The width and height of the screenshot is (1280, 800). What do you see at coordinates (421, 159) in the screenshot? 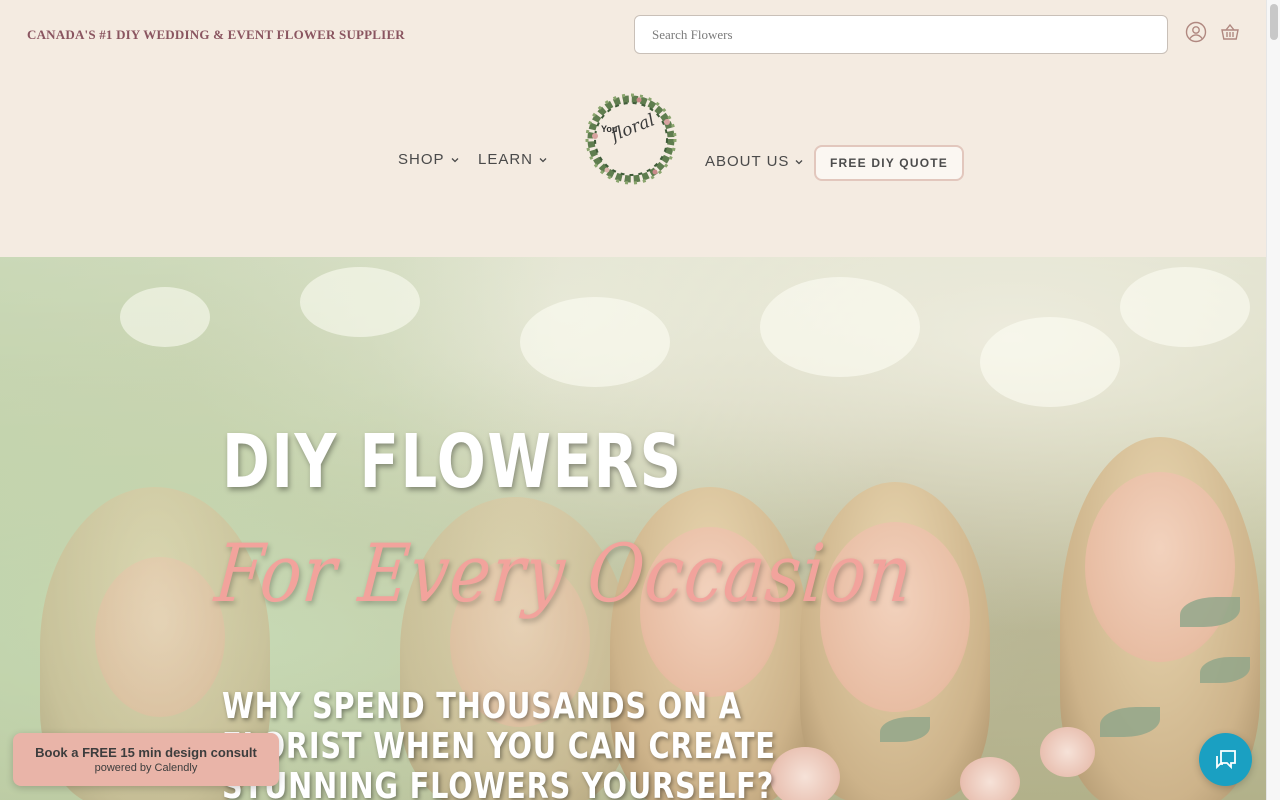
I see `nav-shop-label: SHOP` at bounding box center [421, 159].